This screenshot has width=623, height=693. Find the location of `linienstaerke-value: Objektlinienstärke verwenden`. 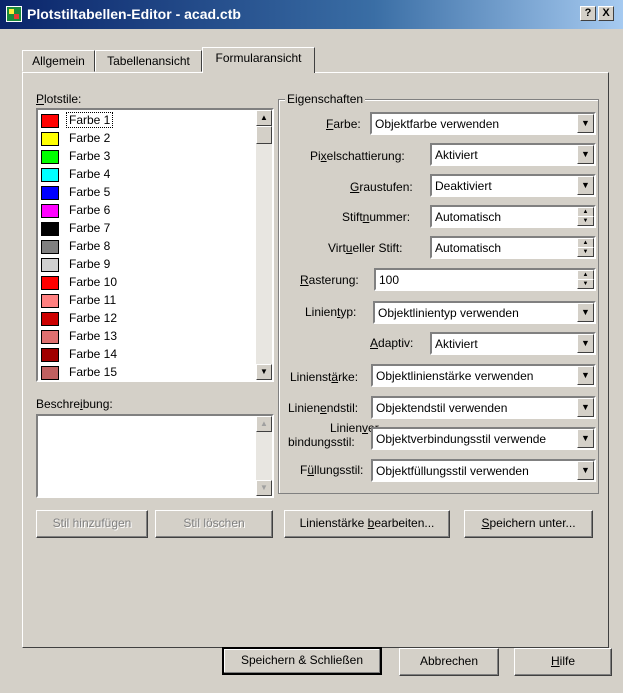

linienstaerke-value: Objektlinienstärke verwenden is located at coordinates (455, 376).